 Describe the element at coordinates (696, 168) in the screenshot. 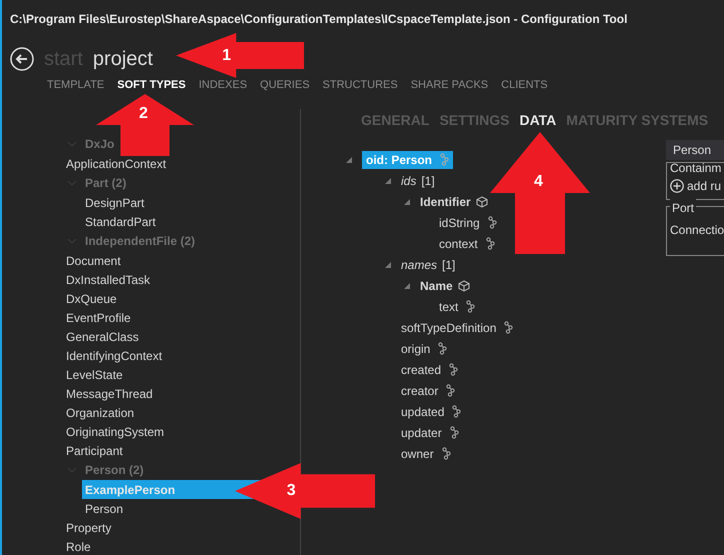

I see `group-title: Containm` at that location.